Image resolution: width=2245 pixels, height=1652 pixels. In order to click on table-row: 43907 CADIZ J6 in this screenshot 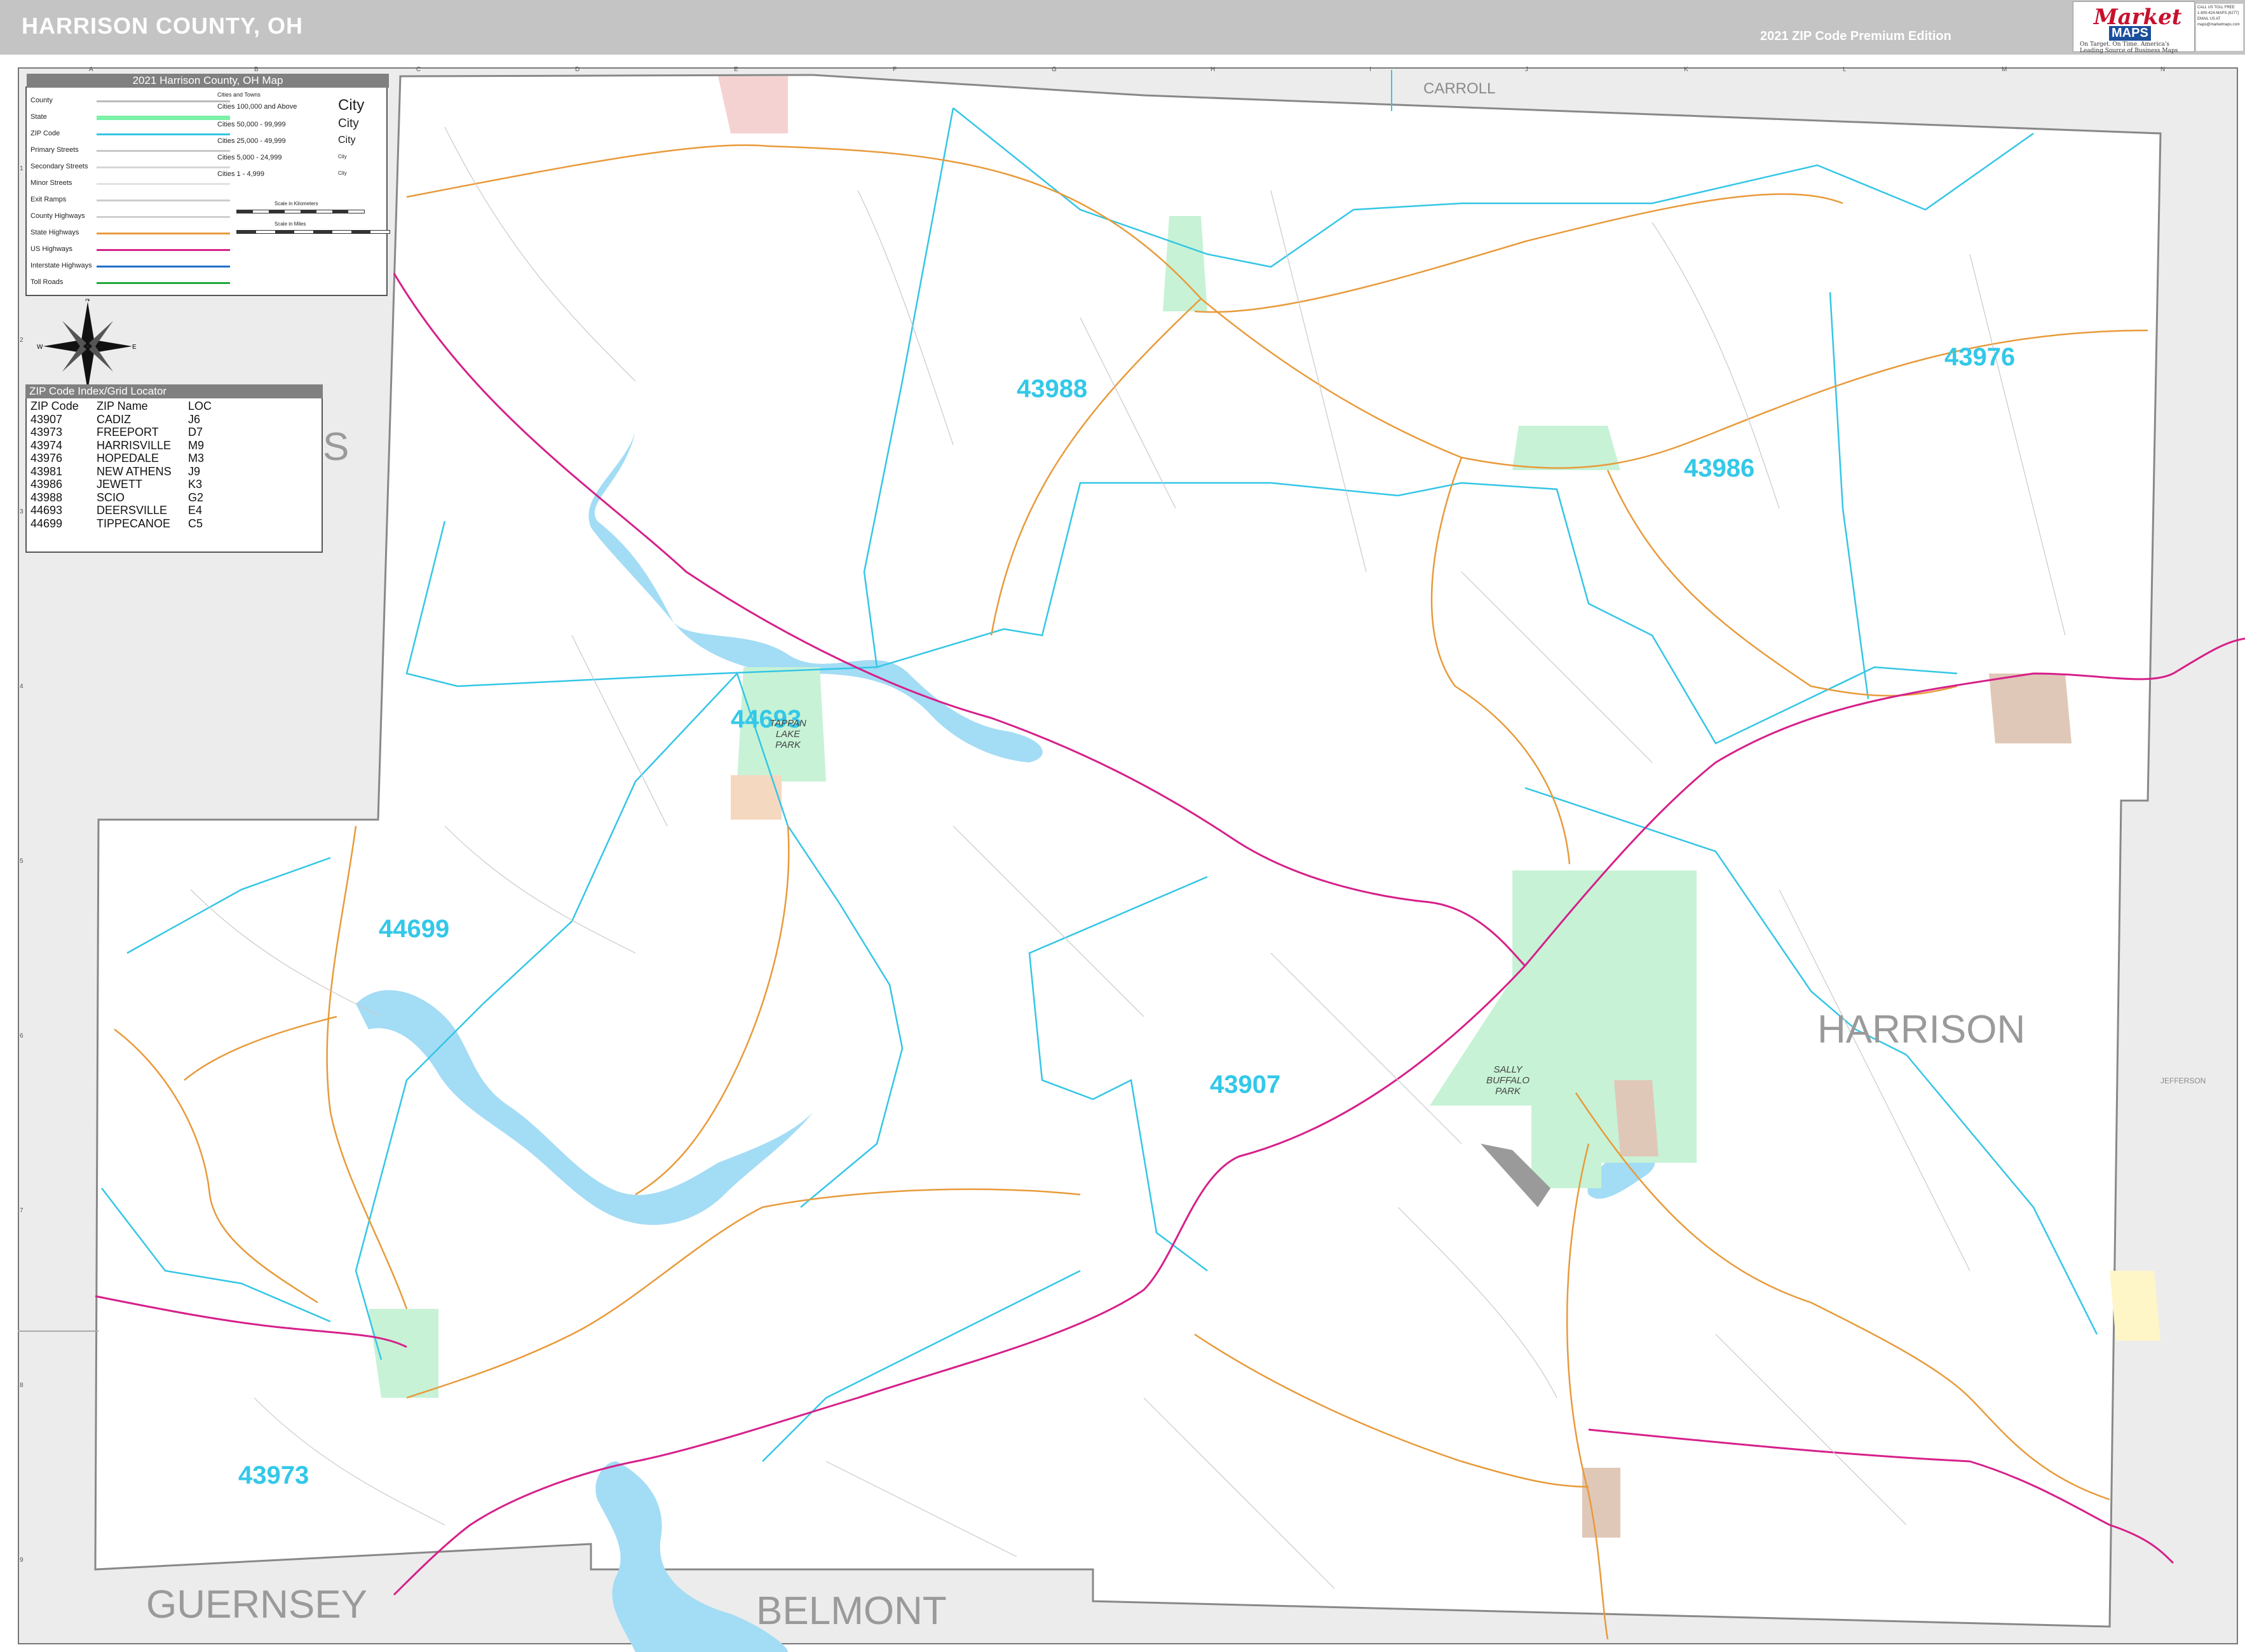, I will do `click(125, 419)`.